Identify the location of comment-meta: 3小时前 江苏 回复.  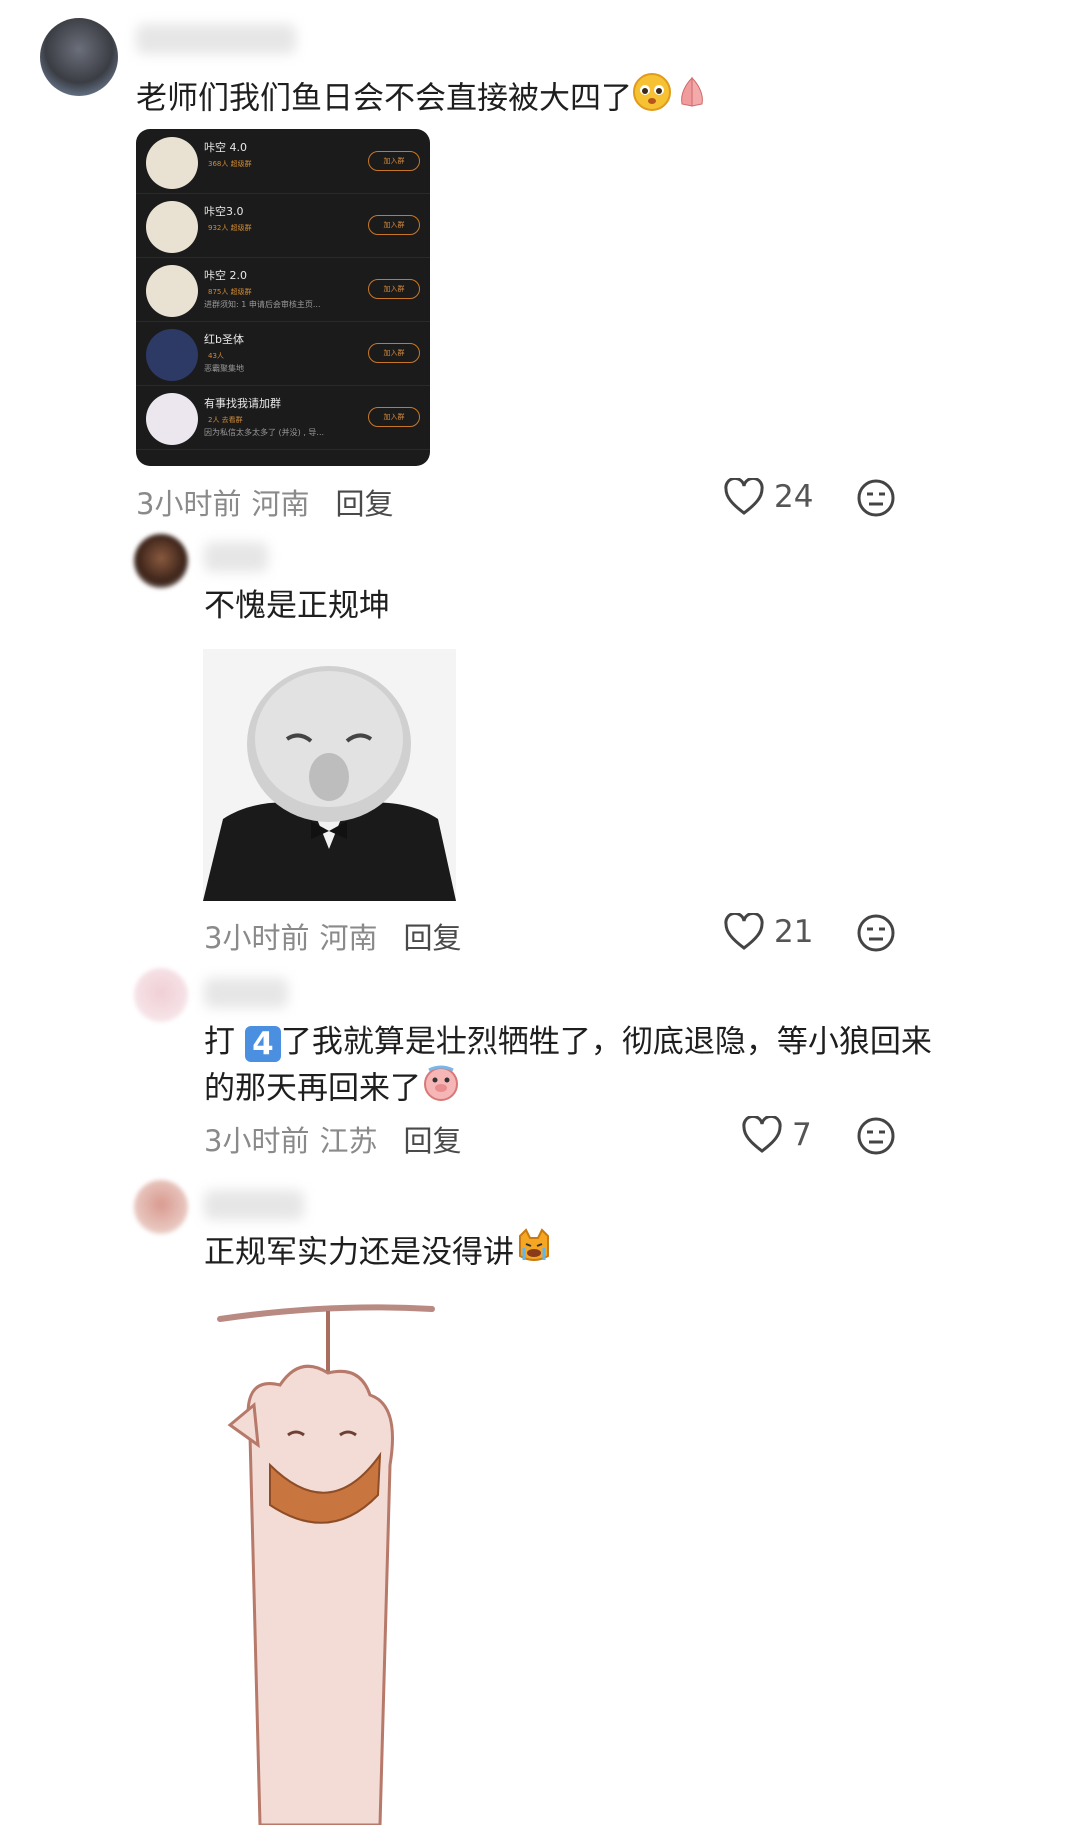
(332, 1139).